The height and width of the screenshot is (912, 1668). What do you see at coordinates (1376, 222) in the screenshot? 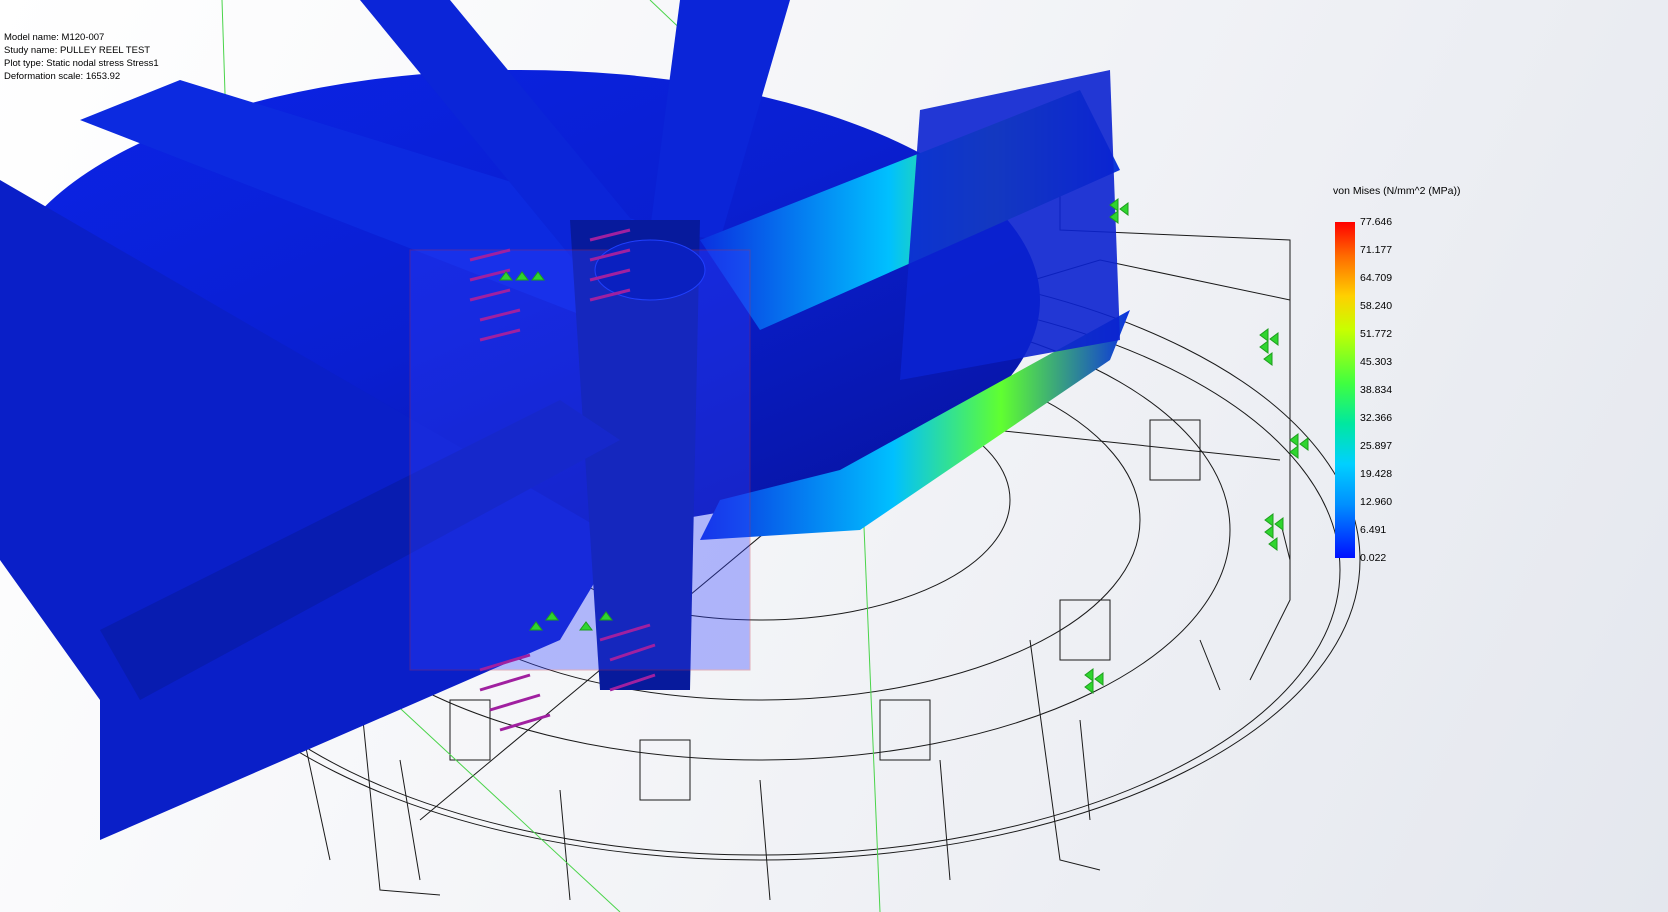
I see `legend-tick: 77.646` at bounding box center [1376, 222].